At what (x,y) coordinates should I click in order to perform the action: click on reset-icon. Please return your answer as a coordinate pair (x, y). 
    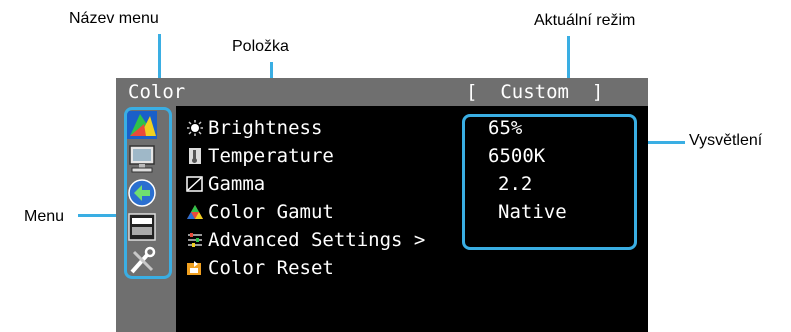
    Looking at the image, I should click on (195, 268).